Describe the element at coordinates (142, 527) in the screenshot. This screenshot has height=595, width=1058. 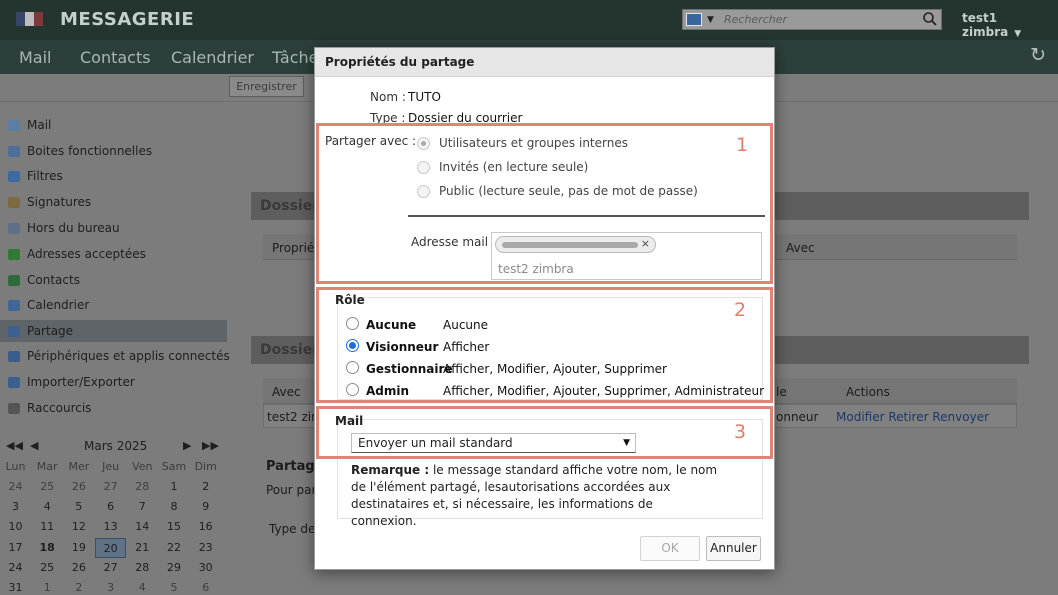
I see `mini-calendar-day: 14` at that location.